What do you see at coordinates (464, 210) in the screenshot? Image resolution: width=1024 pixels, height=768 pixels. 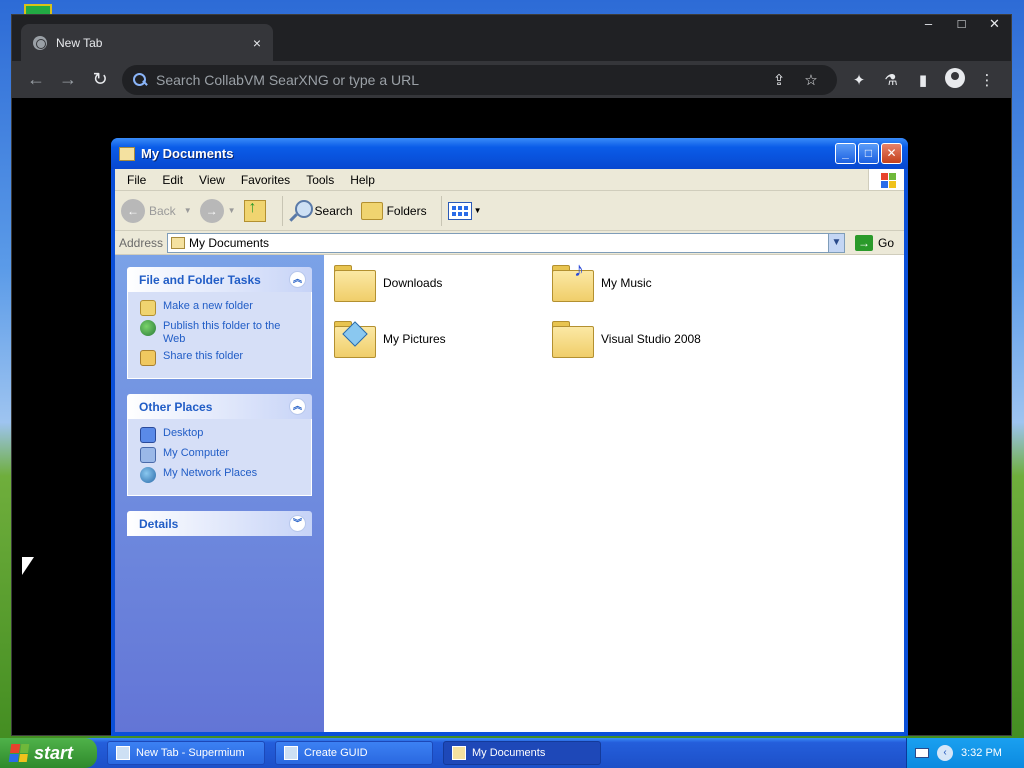 I see `views-button: ▼` at bounding box center [464, 210].